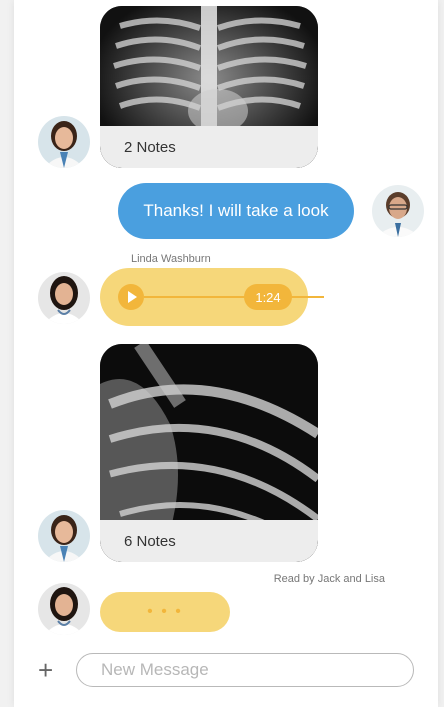  I want to click on audio-progress-track, so click(234, 297).